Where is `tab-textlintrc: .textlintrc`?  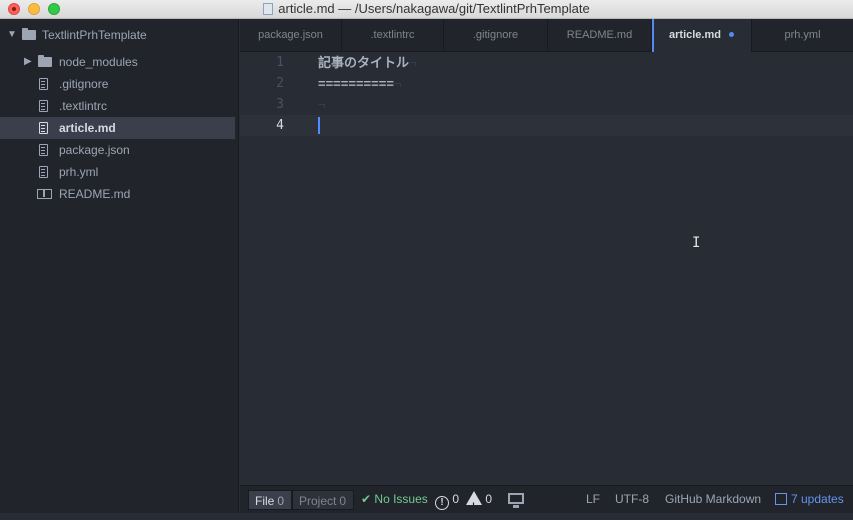
tab-textlintrc: .textlintrc is located at coordinates (393, 35).